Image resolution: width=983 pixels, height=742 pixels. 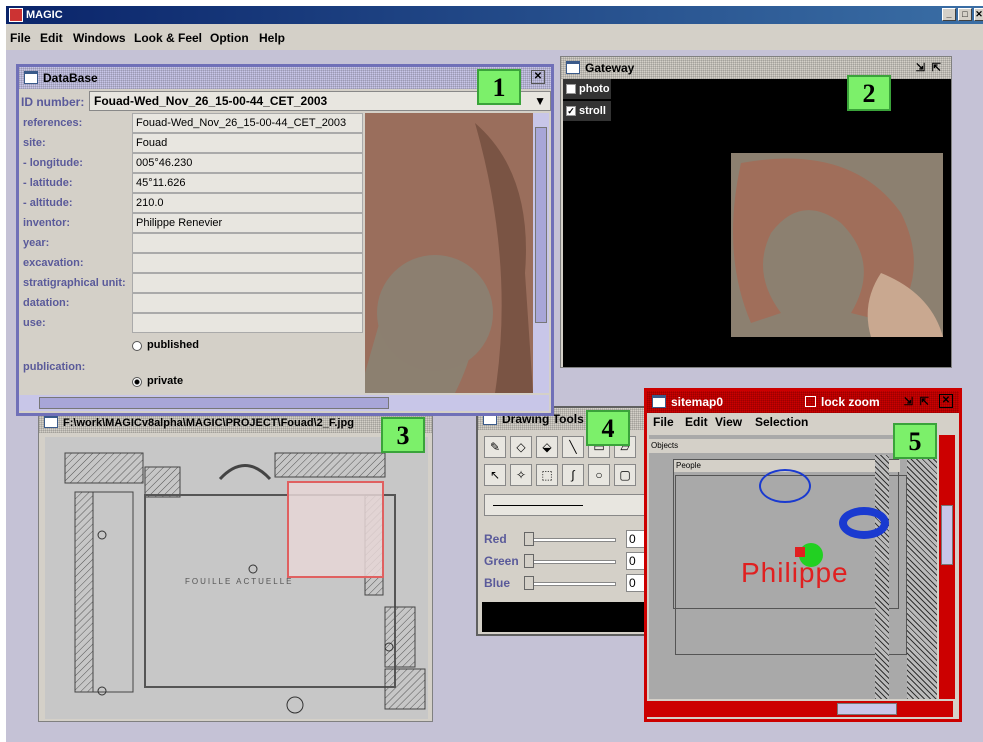 I want to click on published-radio, so click(x=137, y=346).